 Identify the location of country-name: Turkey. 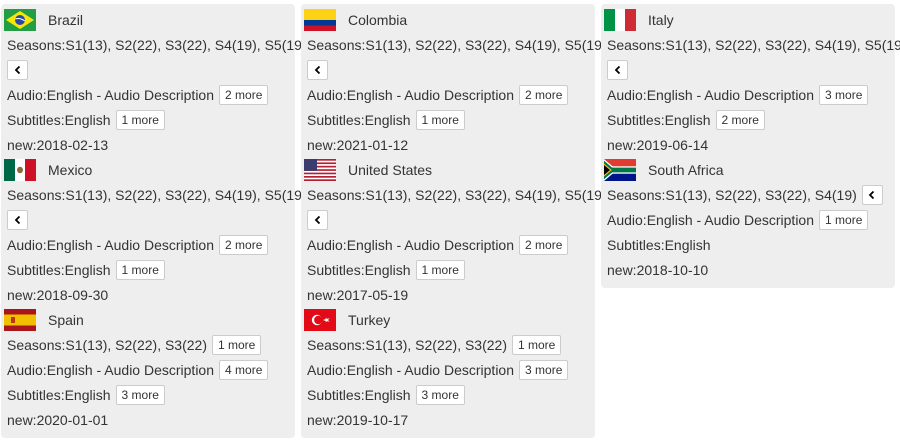
(369, 320).